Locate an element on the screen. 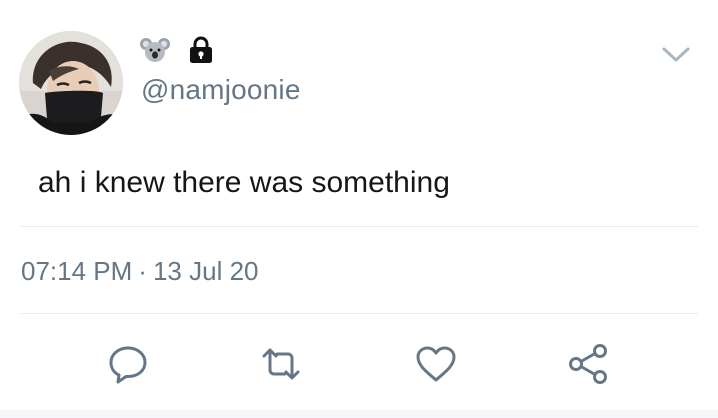 The width and height of the screenshot is (718, 418). tweet-date: 13 Jul 20 is located at coordinates (205, 271).